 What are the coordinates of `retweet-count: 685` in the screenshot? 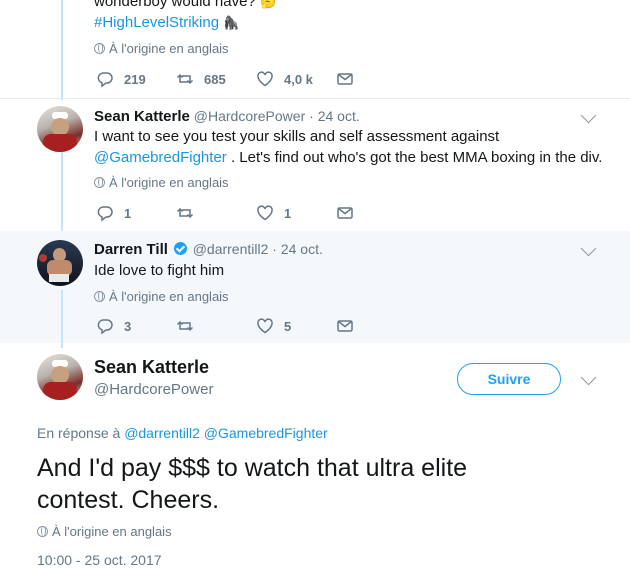 It's located at (215, 79).